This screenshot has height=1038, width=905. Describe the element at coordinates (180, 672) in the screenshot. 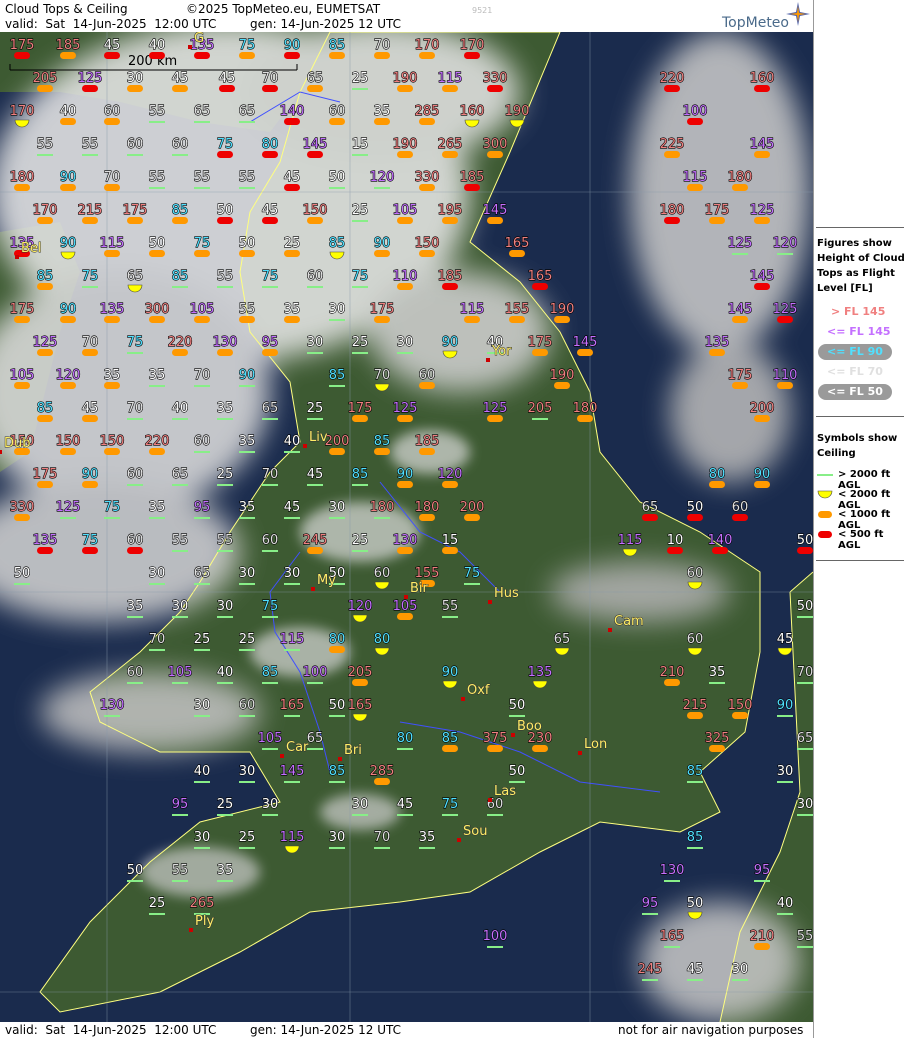

I see `cloud-top-label: 105` at that location.